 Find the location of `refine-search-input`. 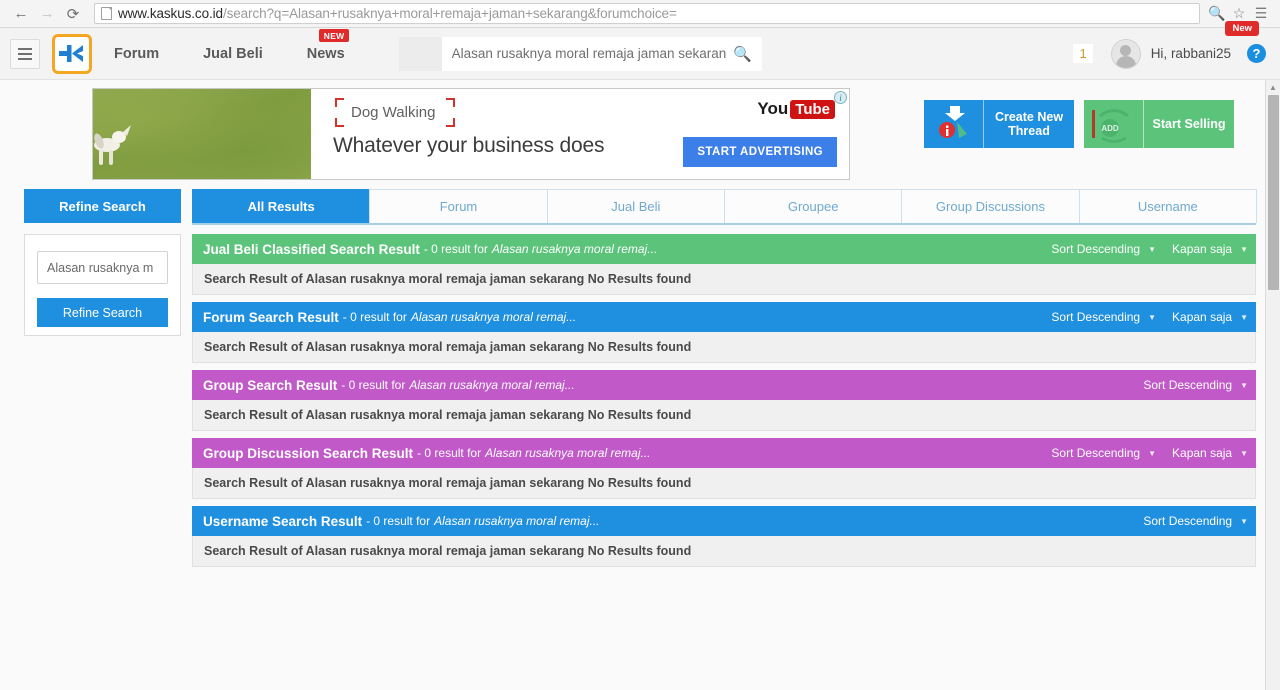

refine-search-input is located at coordinates (102, 267).